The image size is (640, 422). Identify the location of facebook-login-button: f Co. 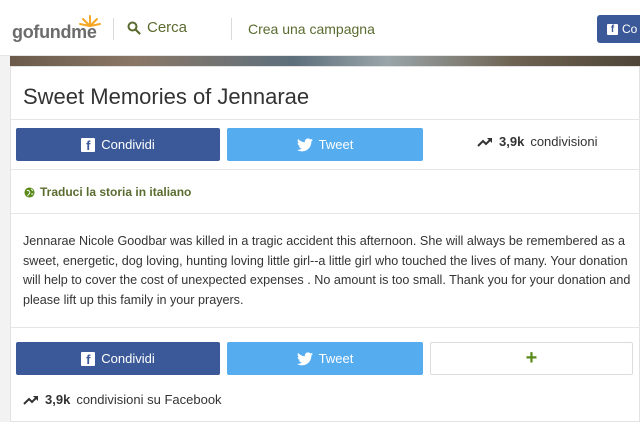
(618, 29).